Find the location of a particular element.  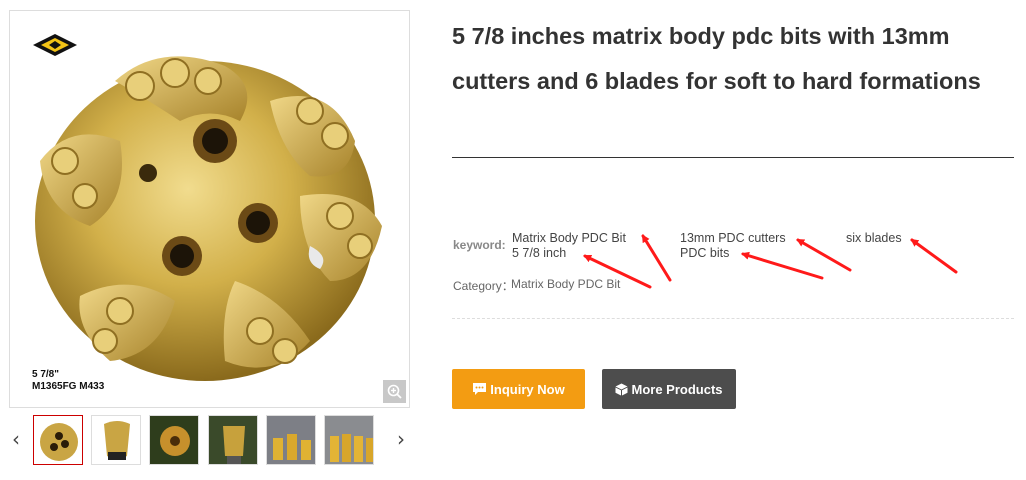

more-products-label: More Products is located at coordinates (677, 389).